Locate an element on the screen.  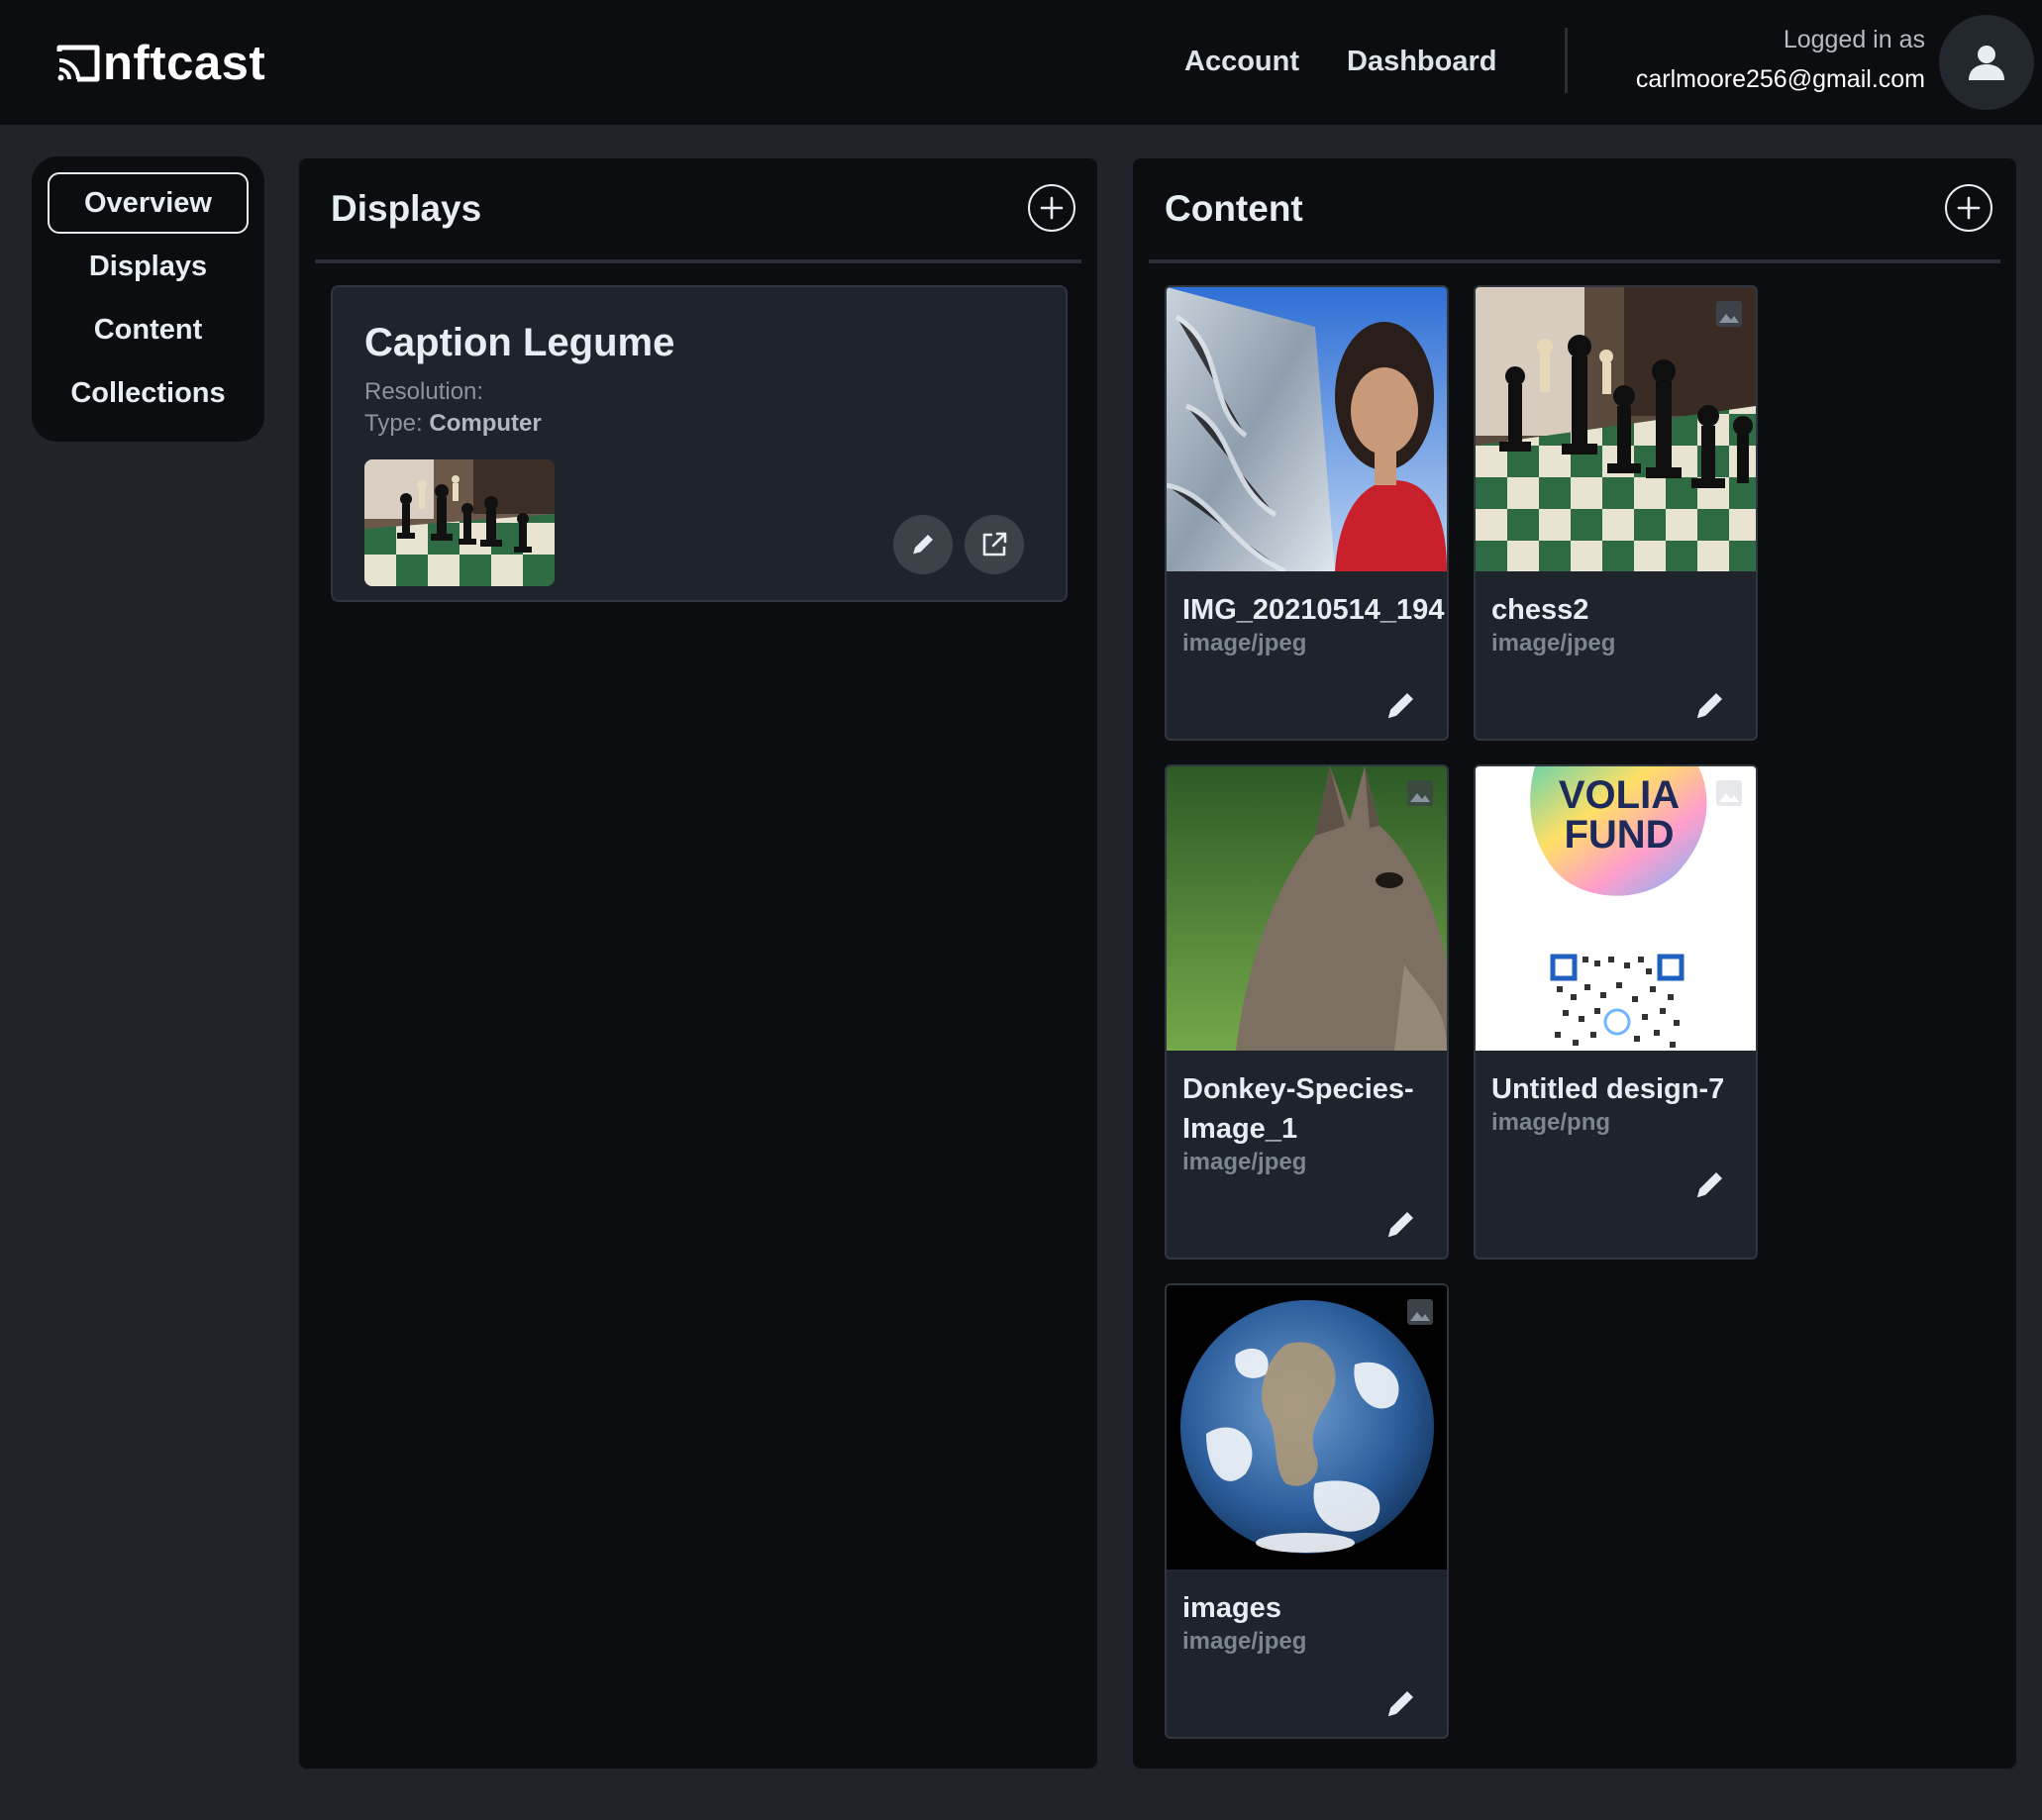
content-card: images image/jpeg is located at coordinates (1307, 1511).